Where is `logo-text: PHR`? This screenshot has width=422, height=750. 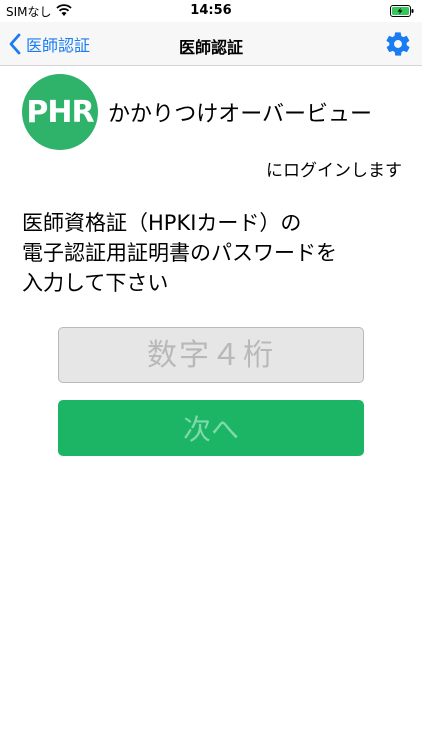 logo-text: PHR is located at coordinates (60, 112).